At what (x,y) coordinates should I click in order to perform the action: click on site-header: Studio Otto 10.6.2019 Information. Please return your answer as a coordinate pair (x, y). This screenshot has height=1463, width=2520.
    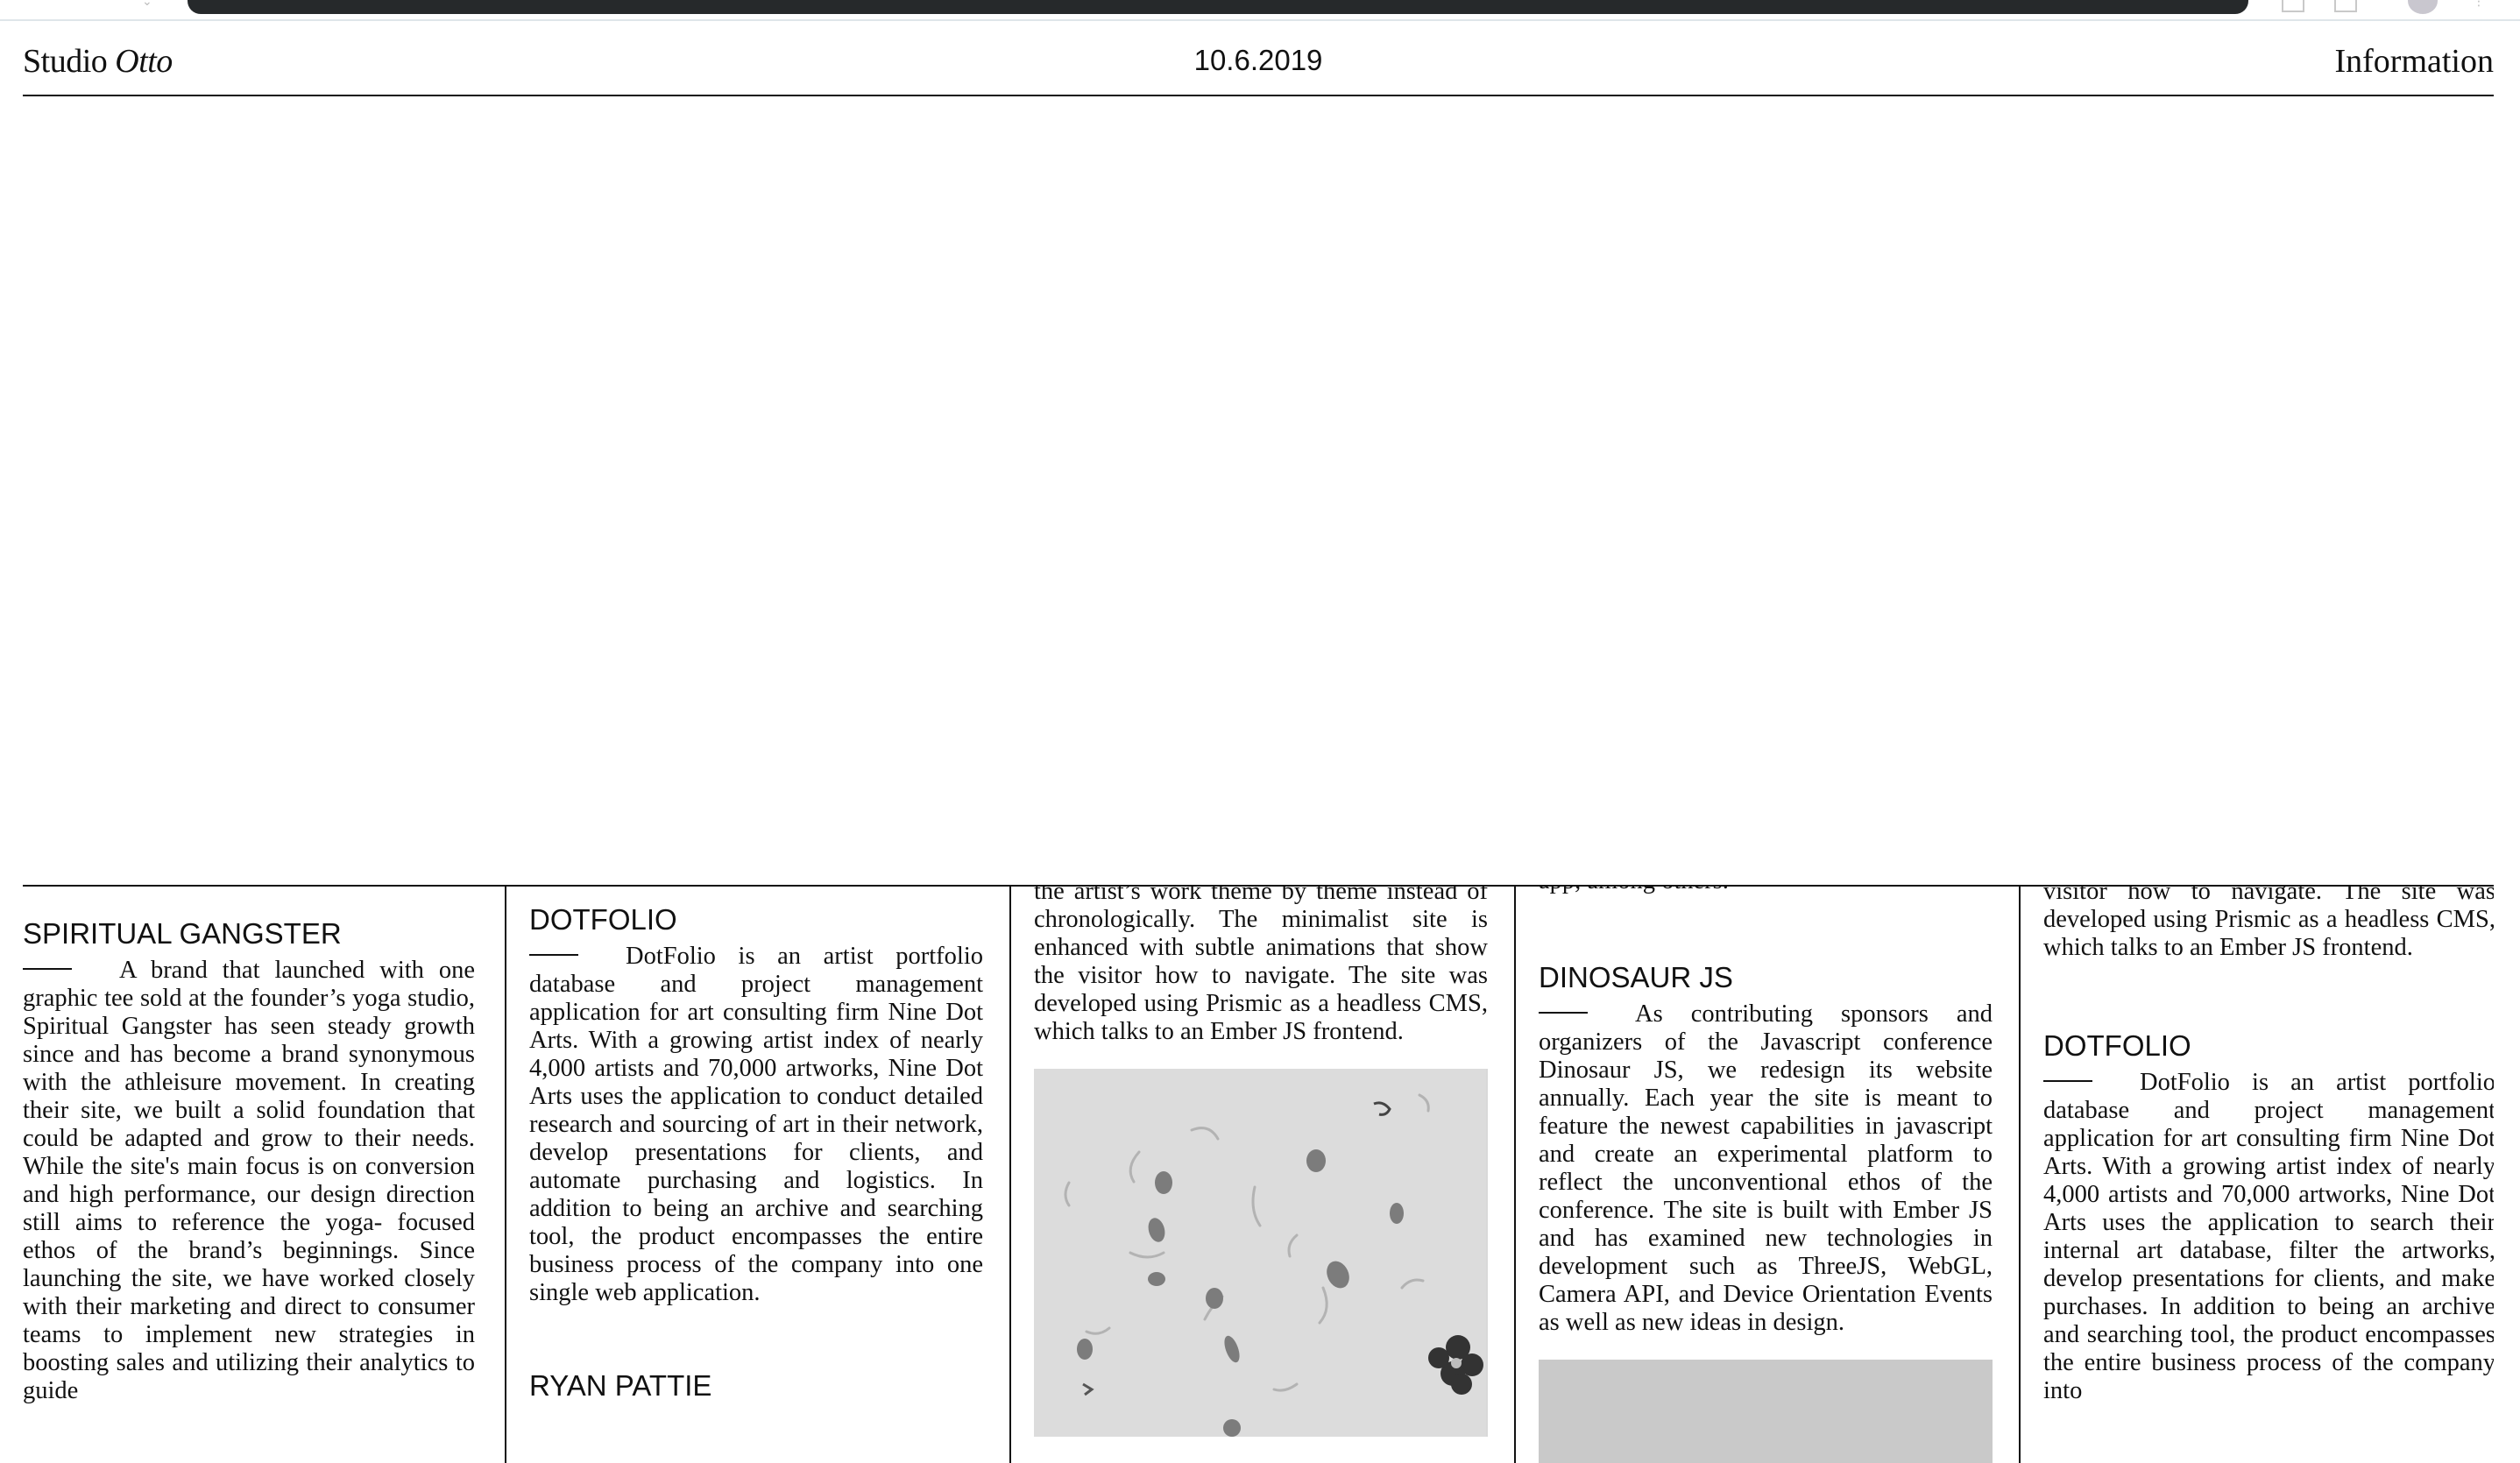
    Looking at the image, I should click on (1258, 64).